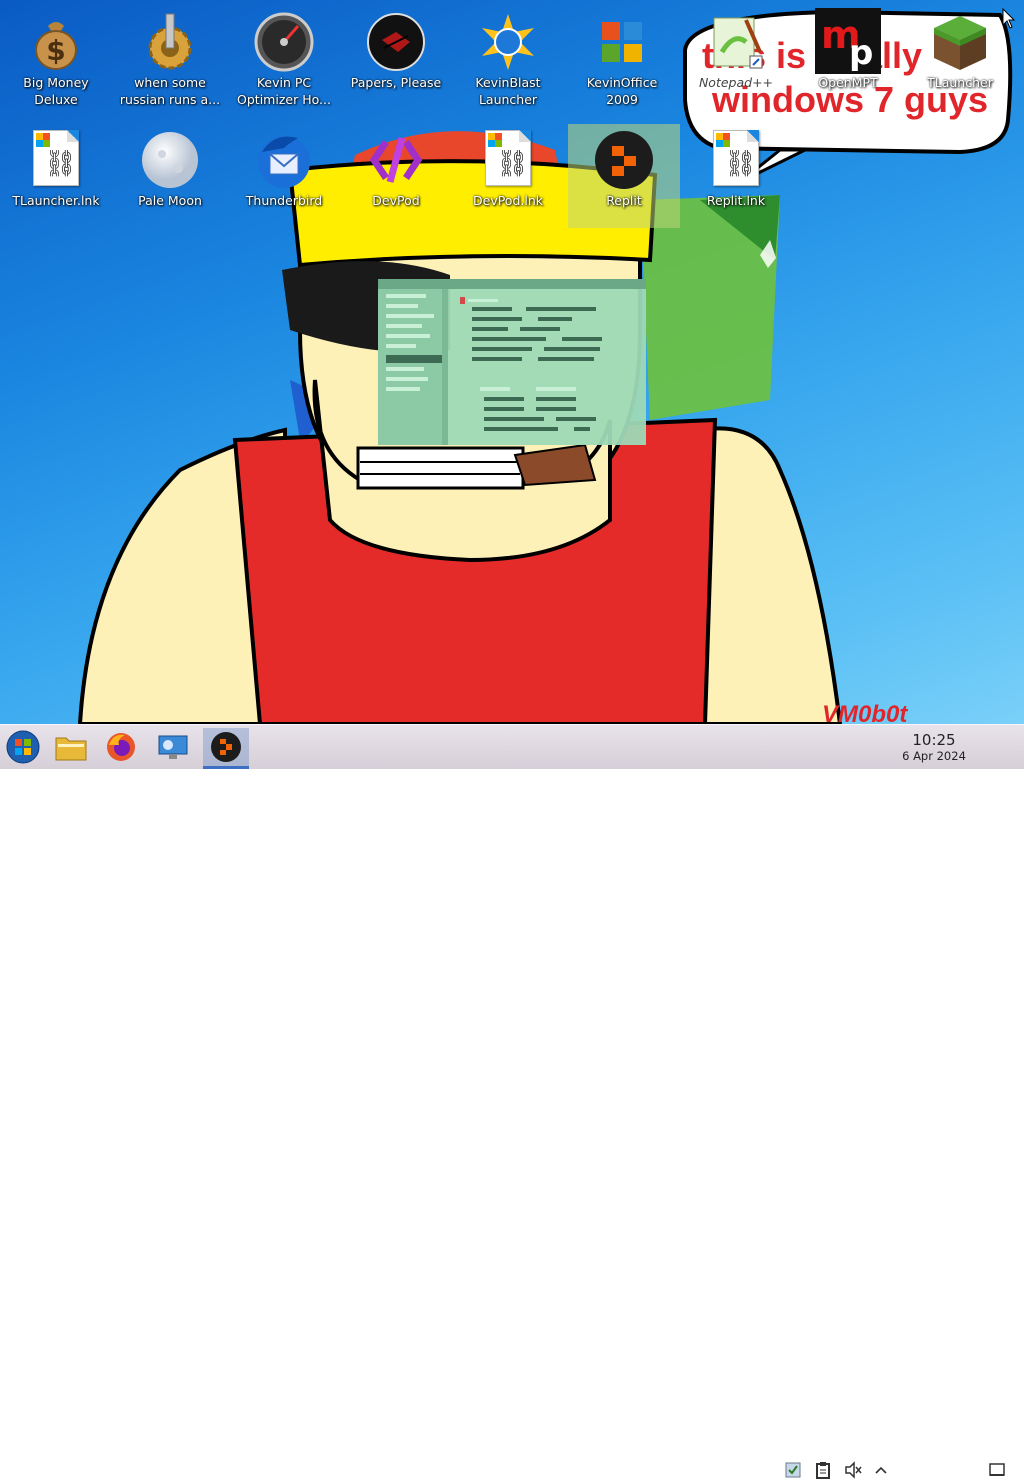 The height and width of the screenshot is (1481, 1024). I want to click on system-settings-icon, so click(173, 747).